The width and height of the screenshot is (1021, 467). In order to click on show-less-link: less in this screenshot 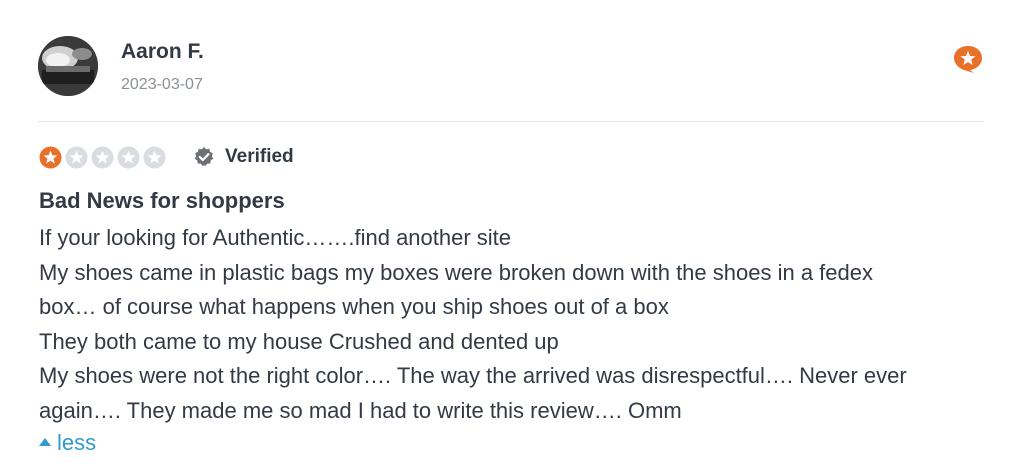, I will do `click(67, 443)`.